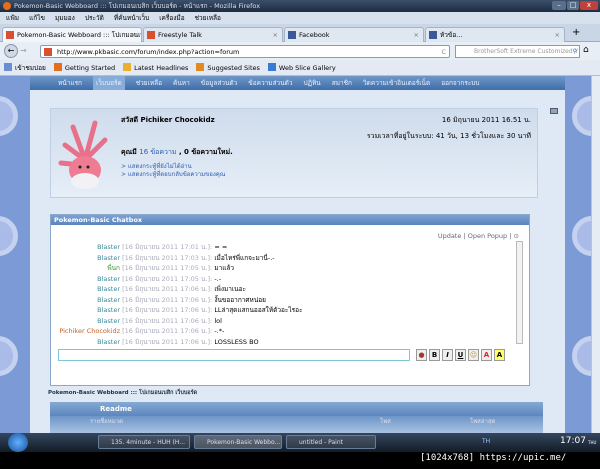 This screenshot has height=469, width=600. Describe the element at coordinates (84, 67) in the screenshot. I see `bookmark-getting-started: Getting Started` at that location.